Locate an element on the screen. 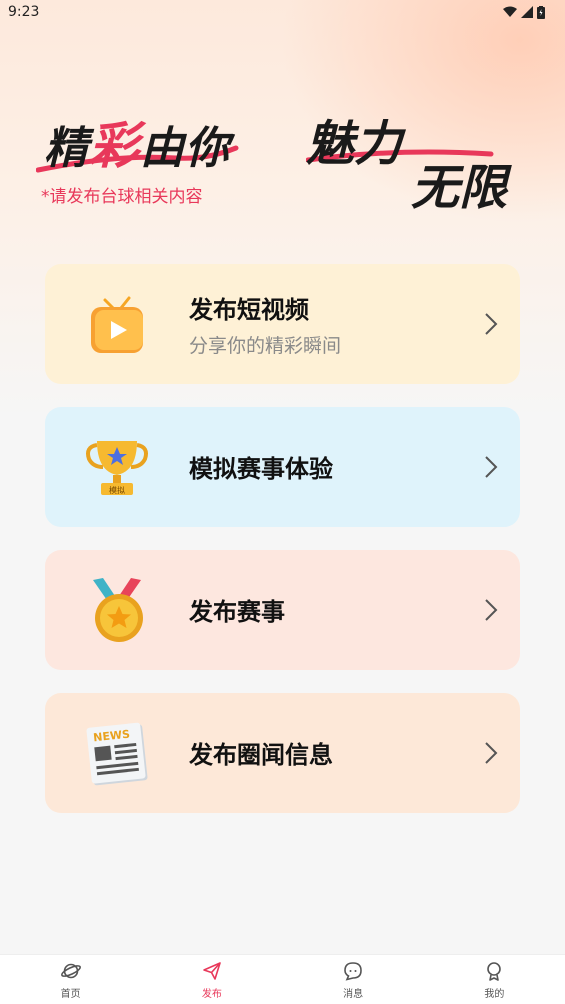 The image size is (565, 1004). publish-match-card: 发布赛事 is located at coordinates (282, 610).